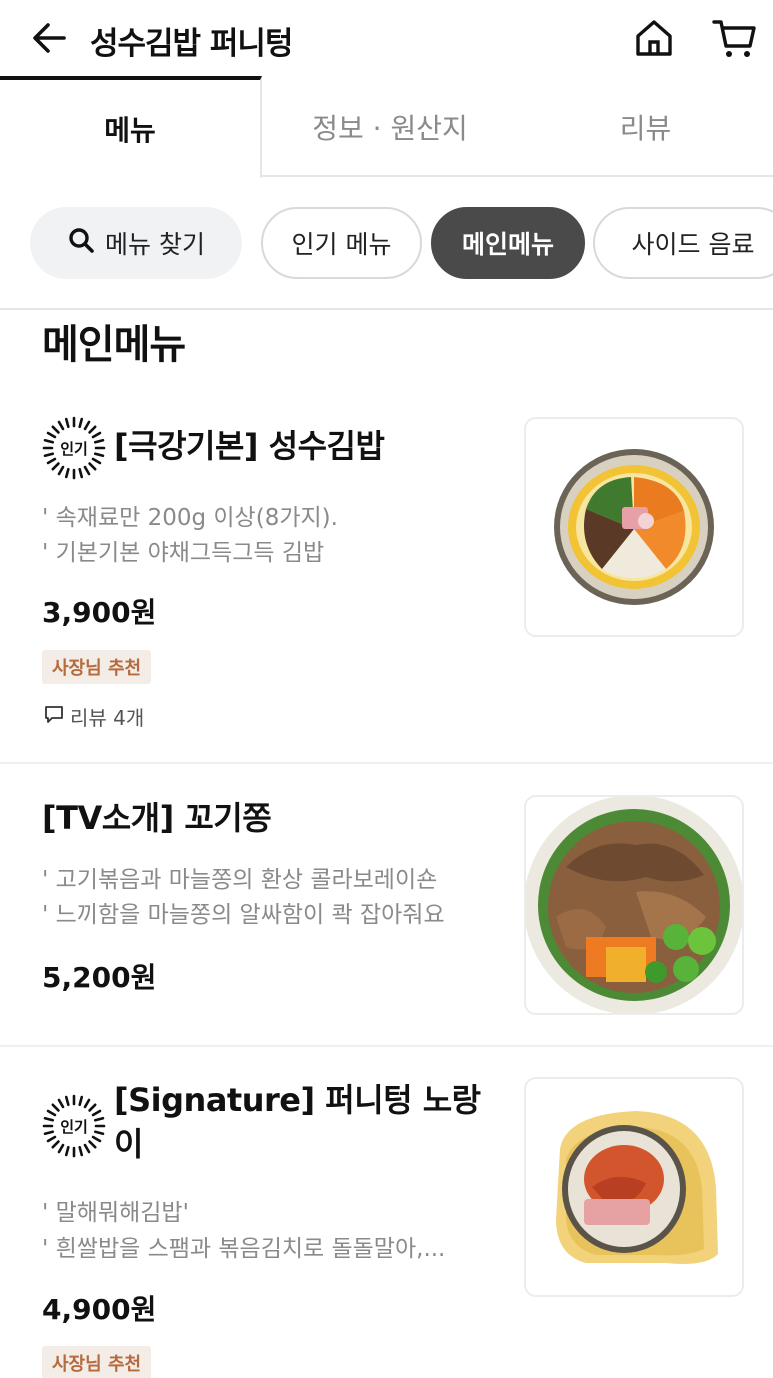 The image size is (773, 1378). Describe the element at coordinates (190, 518) in the screenshot. I see `item-description: ' 속재료만 200g 이상(8가지).` at that location.